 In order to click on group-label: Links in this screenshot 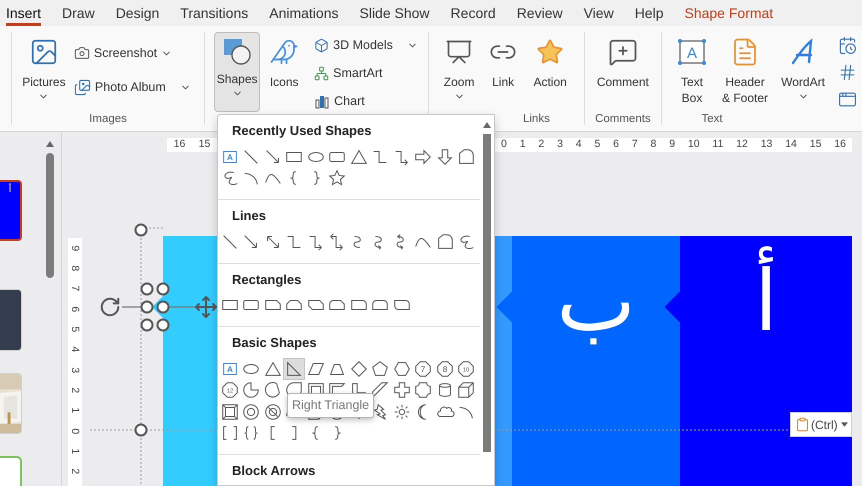, I will do `click(536, 119)`.